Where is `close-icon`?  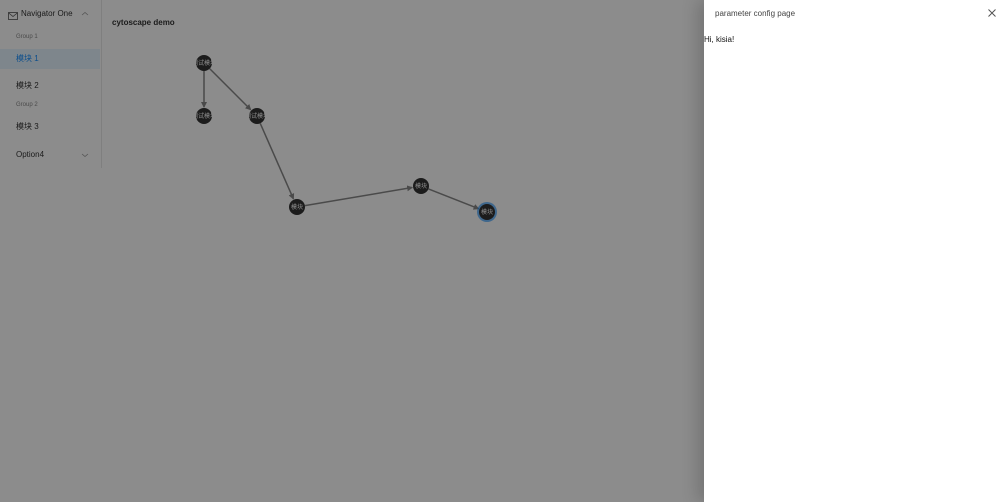 close-icon is located at coordinates (992, 13).